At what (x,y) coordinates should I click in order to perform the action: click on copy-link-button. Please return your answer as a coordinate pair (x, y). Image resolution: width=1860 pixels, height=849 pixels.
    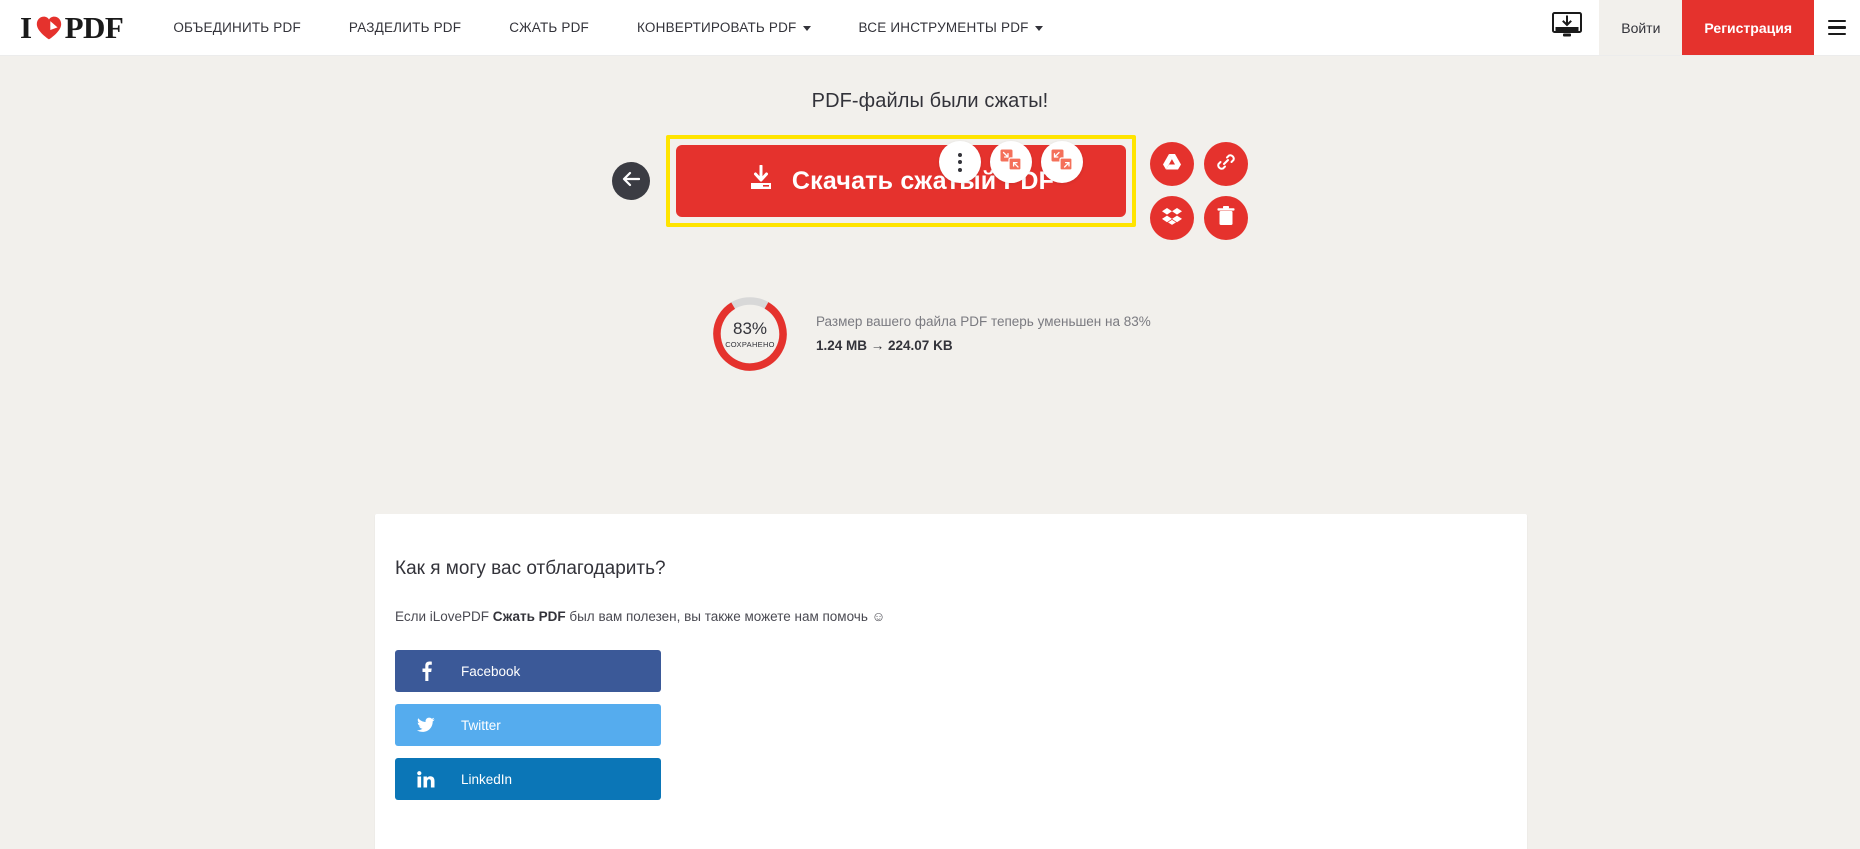
    Looking at the image, I should click on (1226, 164).